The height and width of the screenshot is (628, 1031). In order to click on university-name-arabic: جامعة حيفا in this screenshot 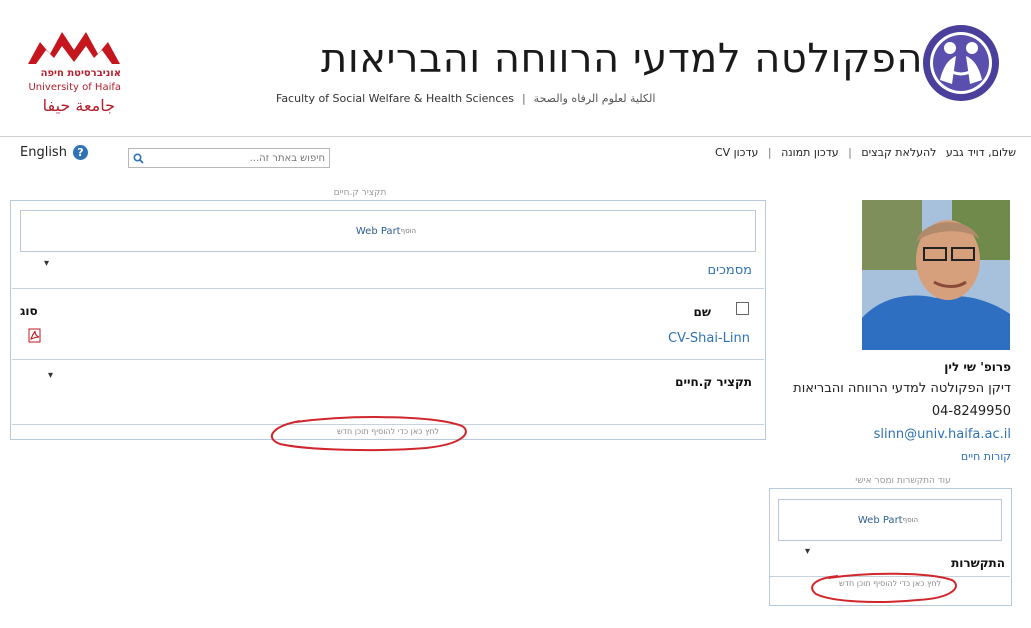, I will do `click(78, 105)`.